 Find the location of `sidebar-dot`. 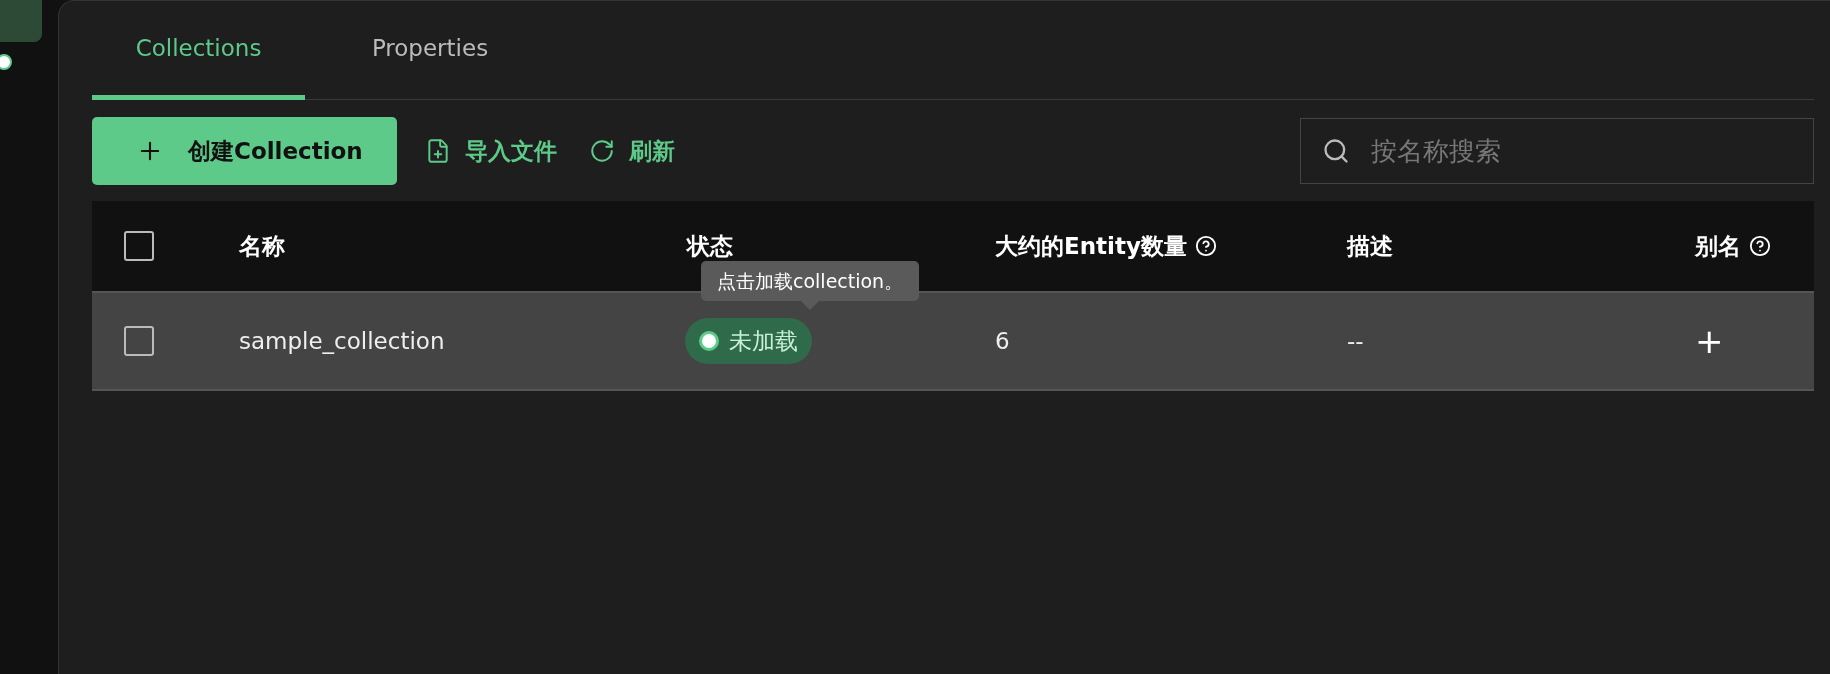

sidebar-dot is located at coordinates (6, 62).